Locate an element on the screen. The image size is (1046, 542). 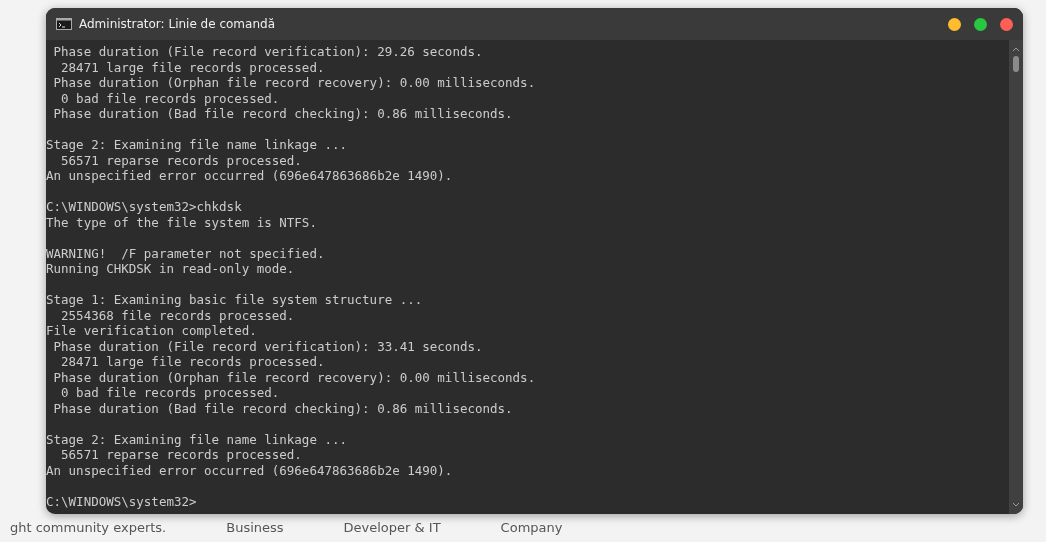
console-line: WARNING! /F parameter not specified. is located at coordinates (186, 253).